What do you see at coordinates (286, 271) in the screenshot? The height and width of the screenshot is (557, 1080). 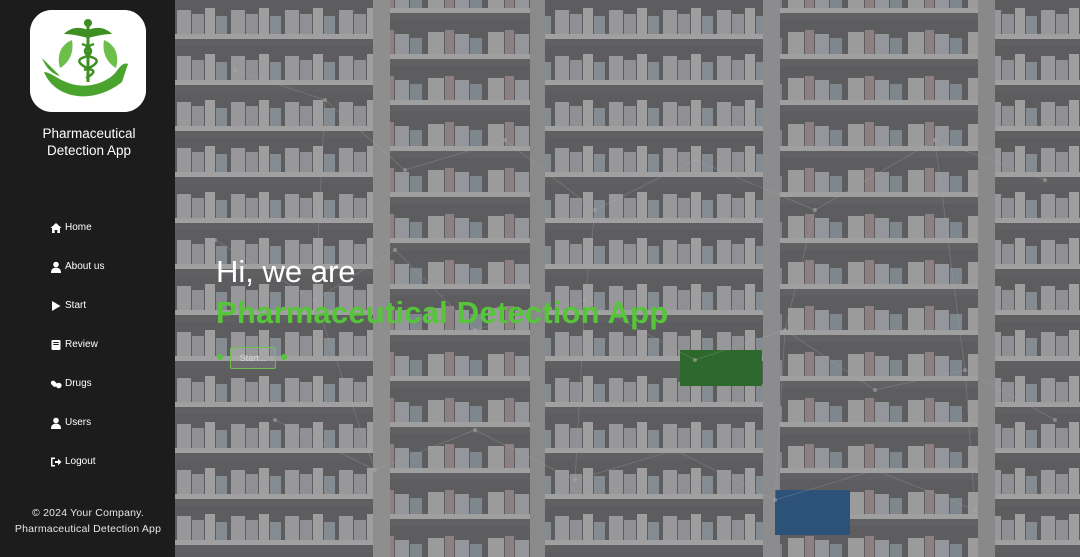 I see `hero-greeting: Hi, we are` at bounding box center [286, 271].